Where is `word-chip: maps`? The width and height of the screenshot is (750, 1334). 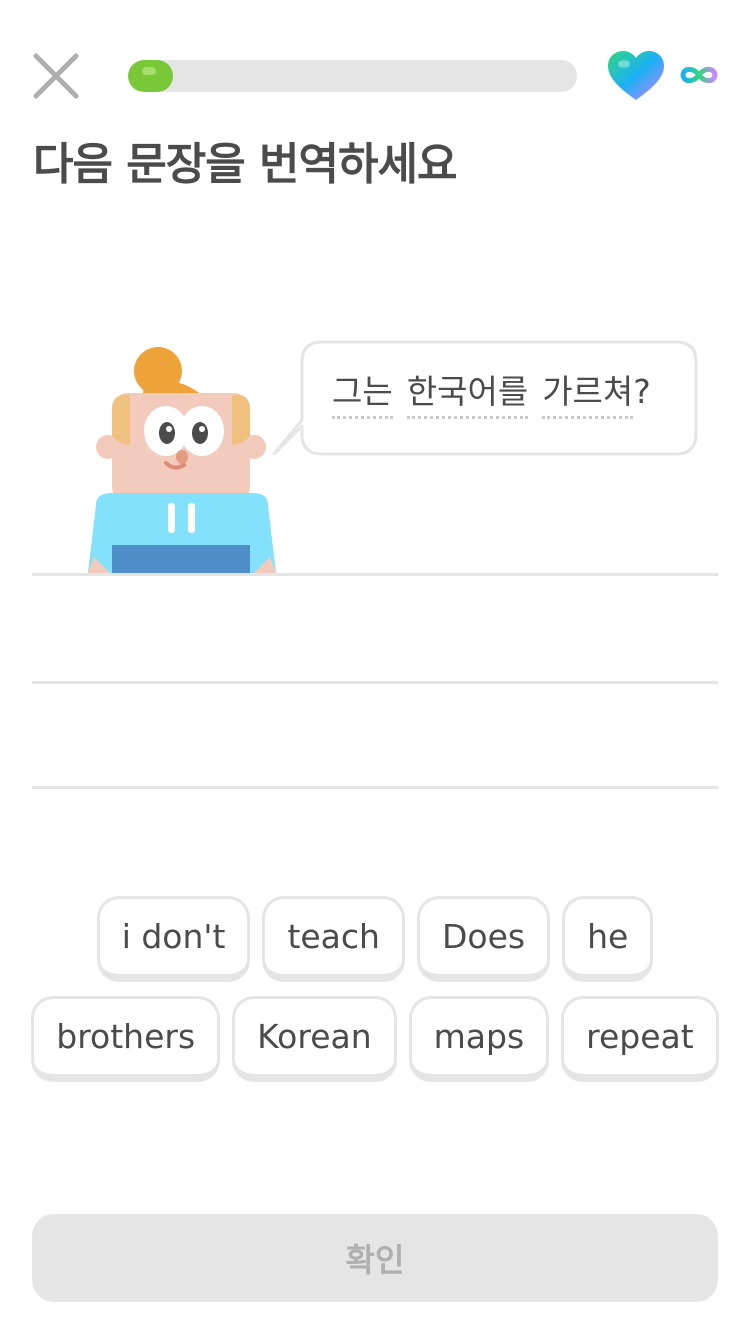 word-chip: maps is located at coordinates (479, 1039).